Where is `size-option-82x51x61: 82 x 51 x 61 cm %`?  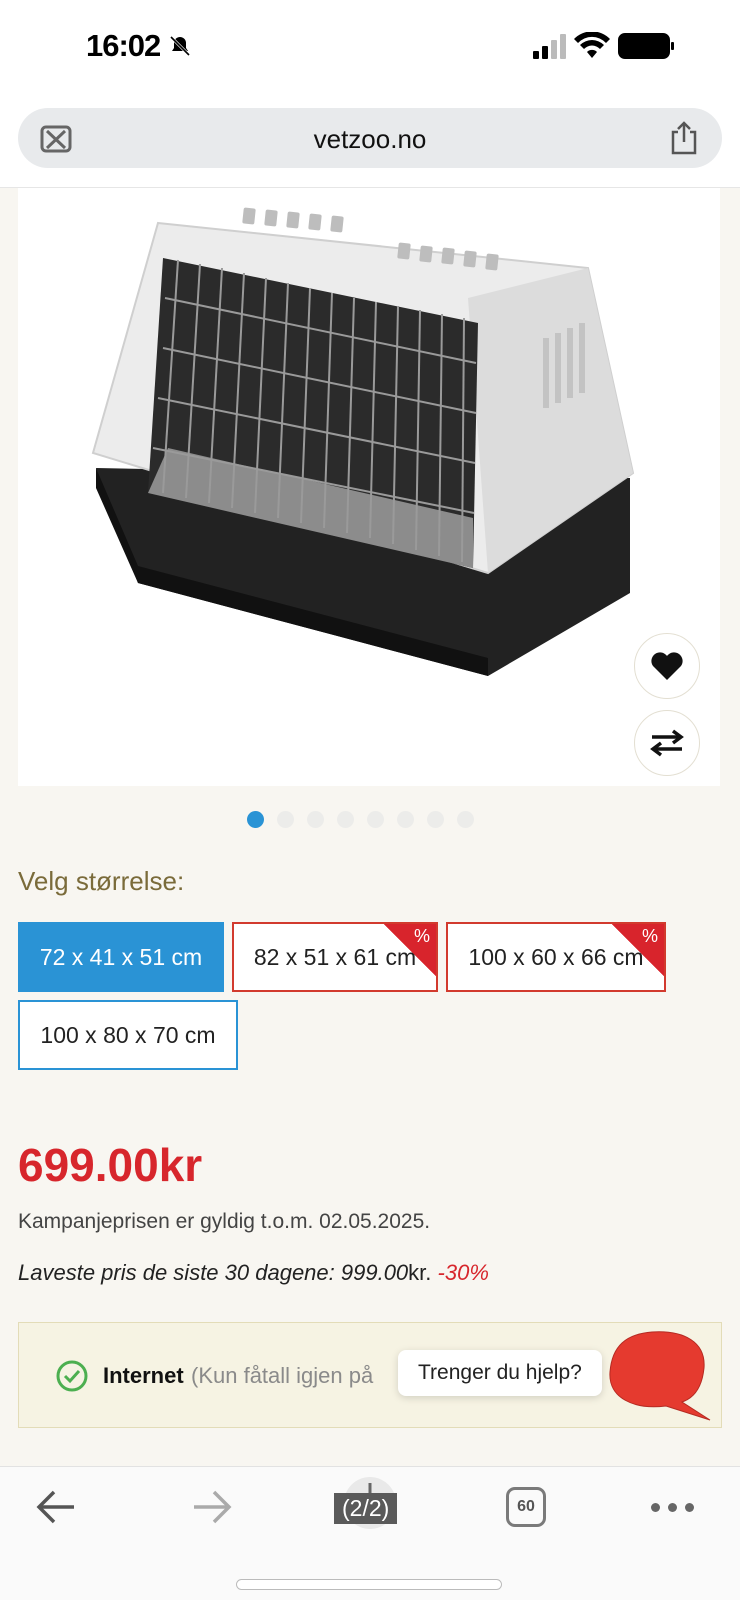
size-option-82x51x61: 82 x 51 x 61 cm % is located at coordinates (335, 957).